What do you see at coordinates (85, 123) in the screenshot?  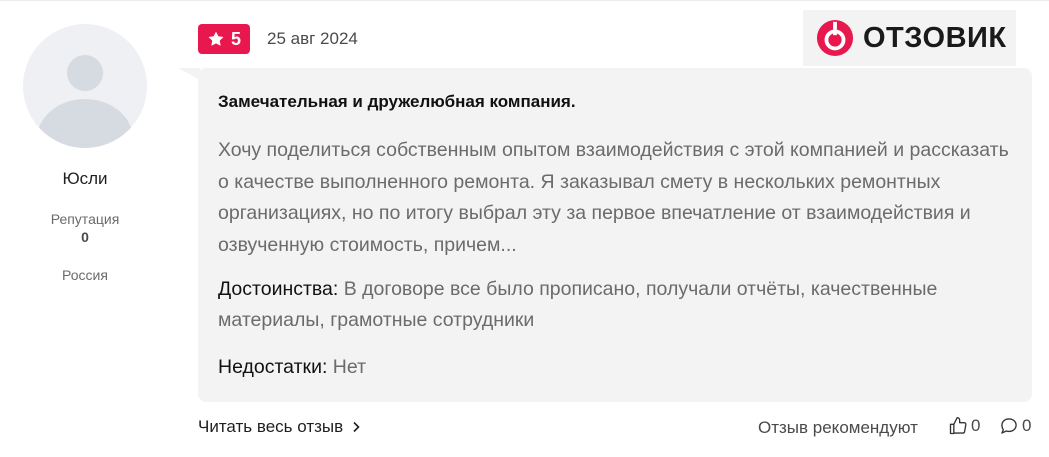 I see `avatar-body-shape` at bounding box center [85, 123].